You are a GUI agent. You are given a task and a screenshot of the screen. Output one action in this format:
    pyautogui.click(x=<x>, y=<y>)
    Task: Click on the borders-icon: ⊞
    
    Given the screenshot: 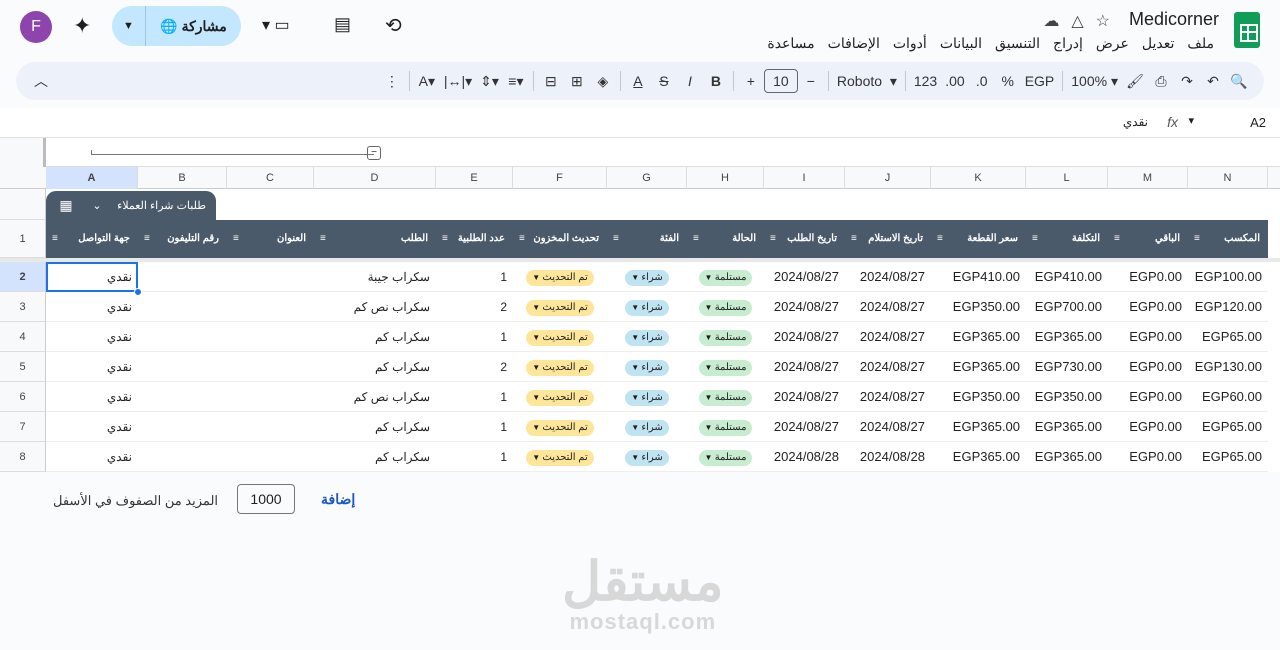 What is the action you would take?
    pyautogui.click(x=577, y=81)
    